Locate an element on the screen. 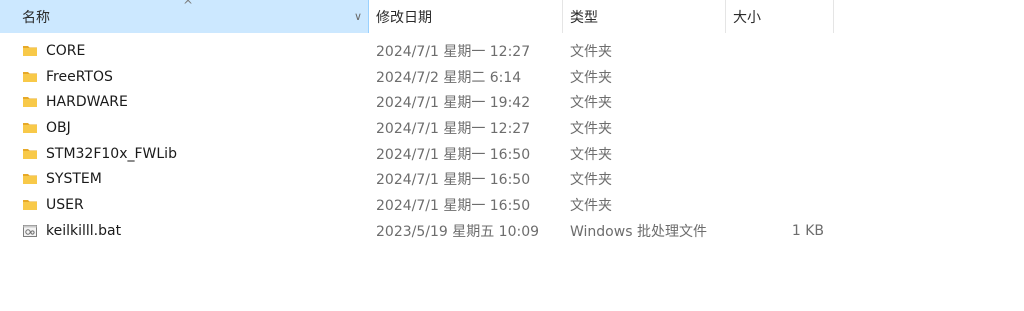 The image size is (1024, 311). file-name: STM32F10x_FWLib is located at coordinates (111, 153).